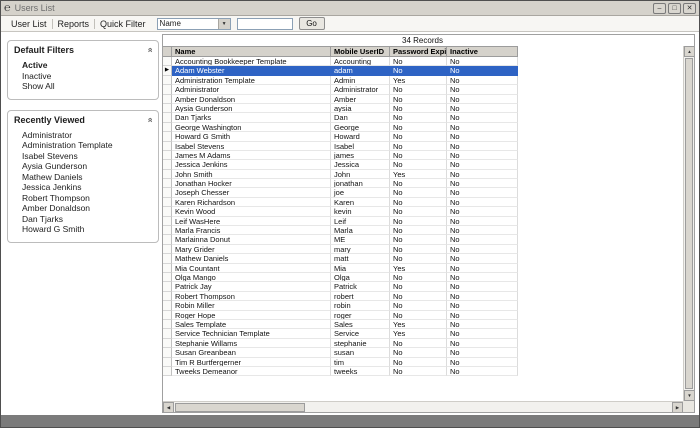  What do you see at coordinates (90, 208) in the screenshot?
I see `sidebar-item-amber-donaldson: Amber Donaldson` at bounding box center [90, 208].